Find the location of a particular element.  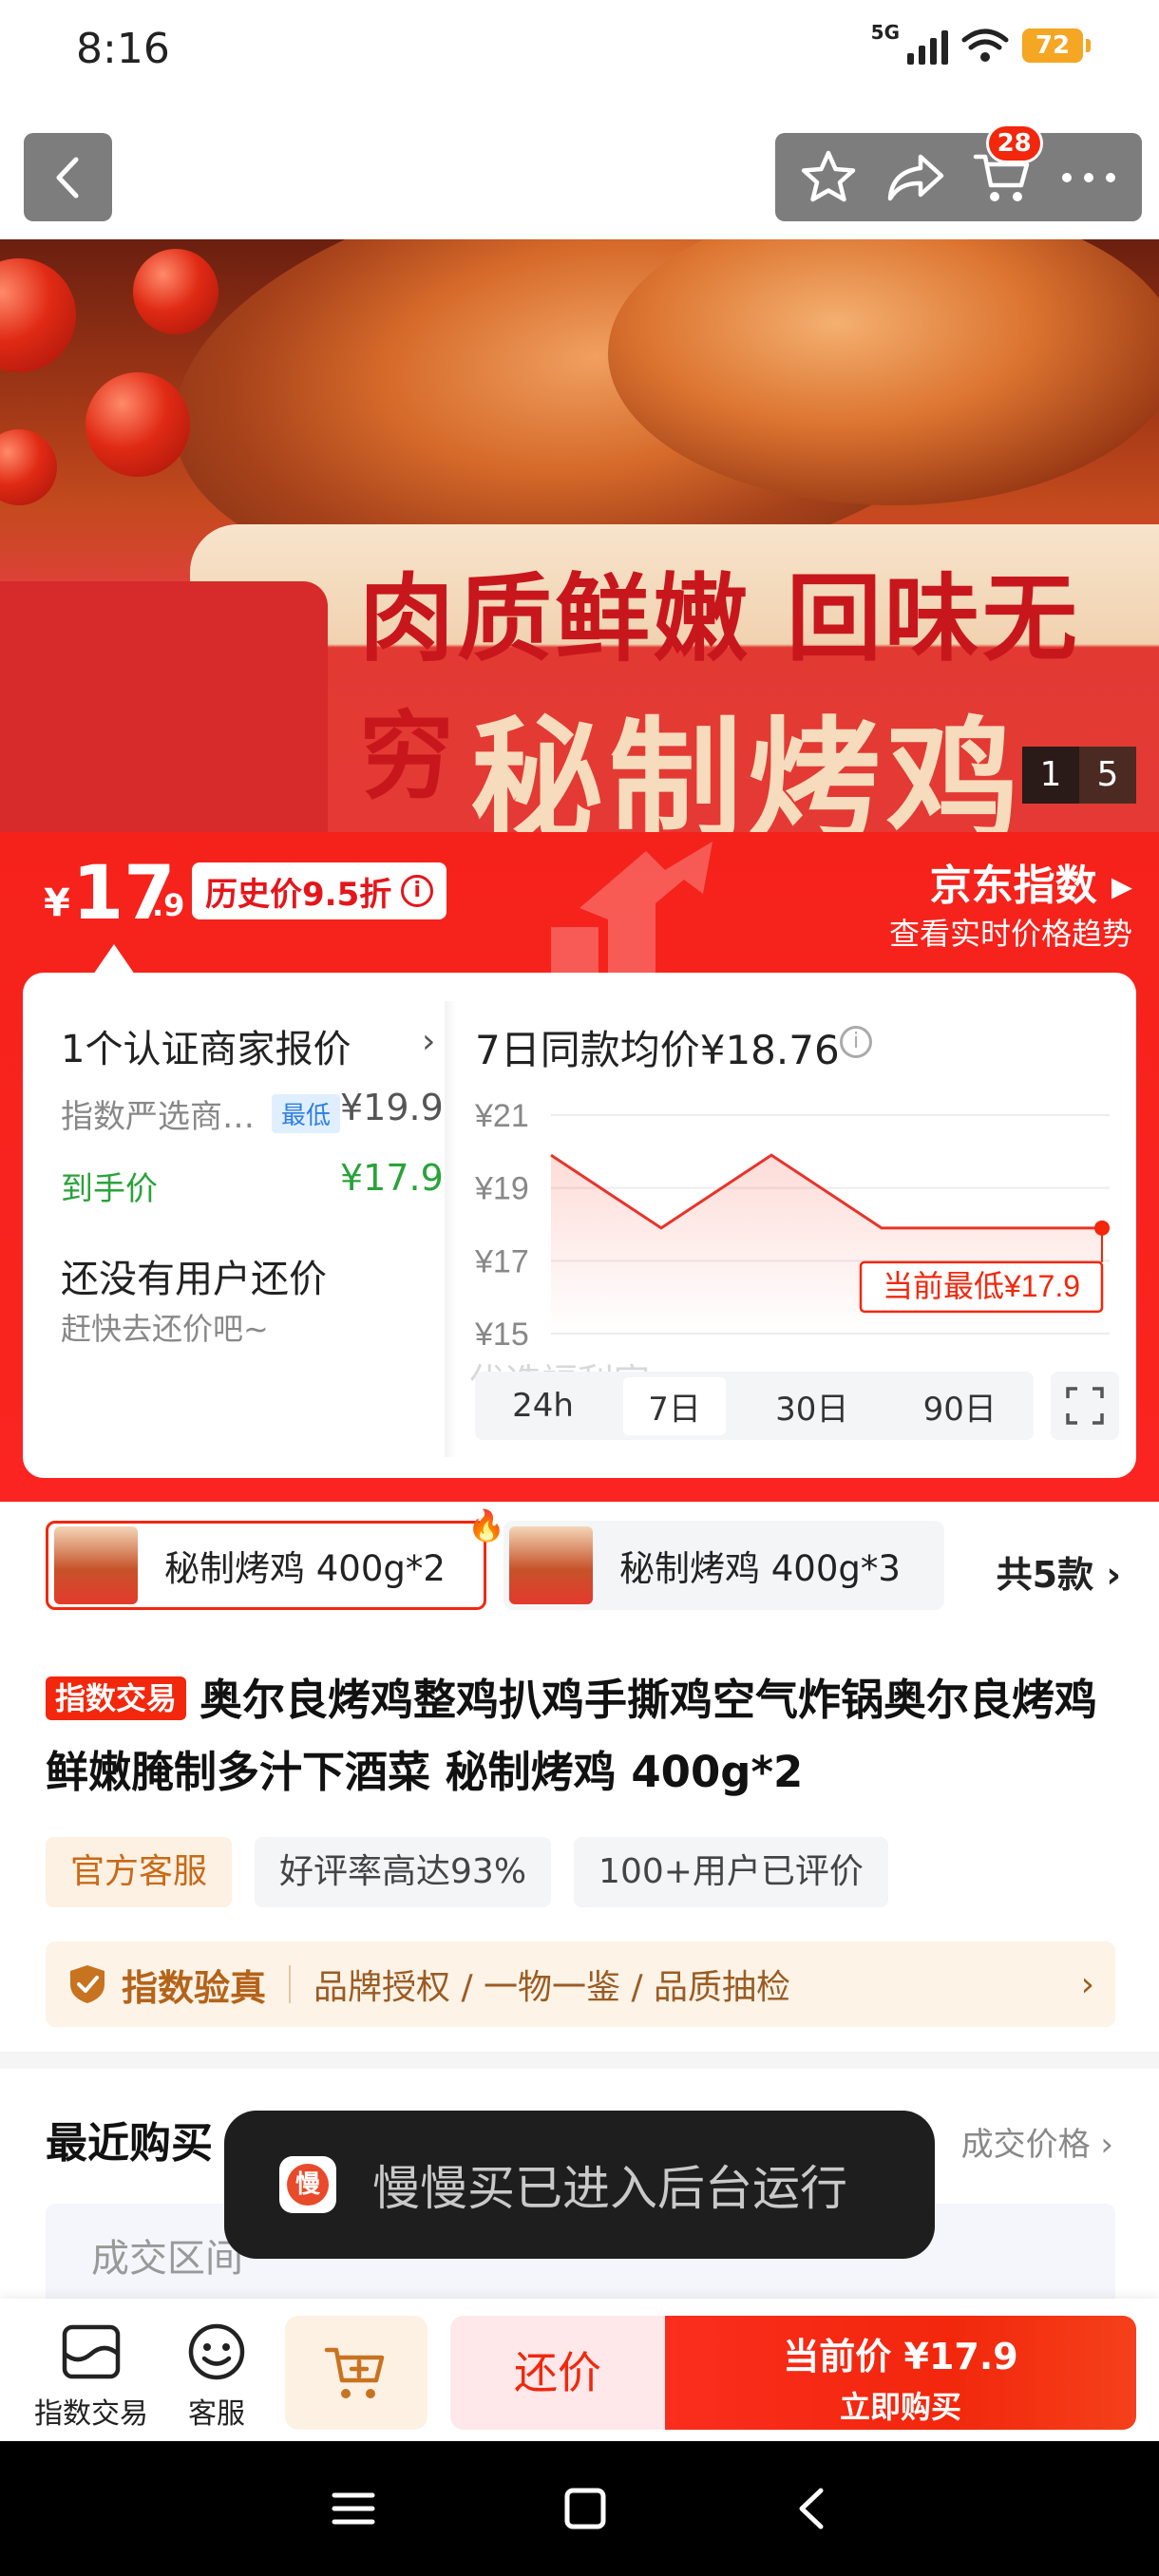

recent-purchases-title: 最近购买 is located at coordinates (129, 2143).